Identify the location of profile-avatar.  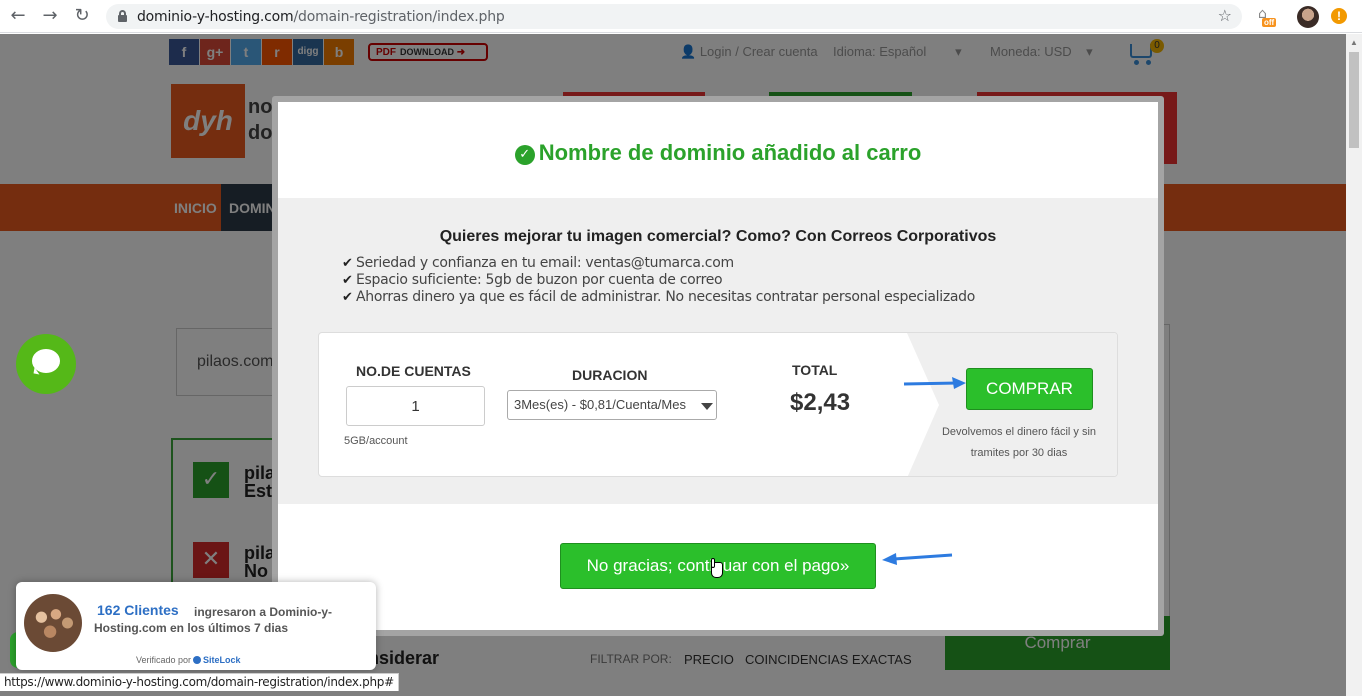
(1308, 17).